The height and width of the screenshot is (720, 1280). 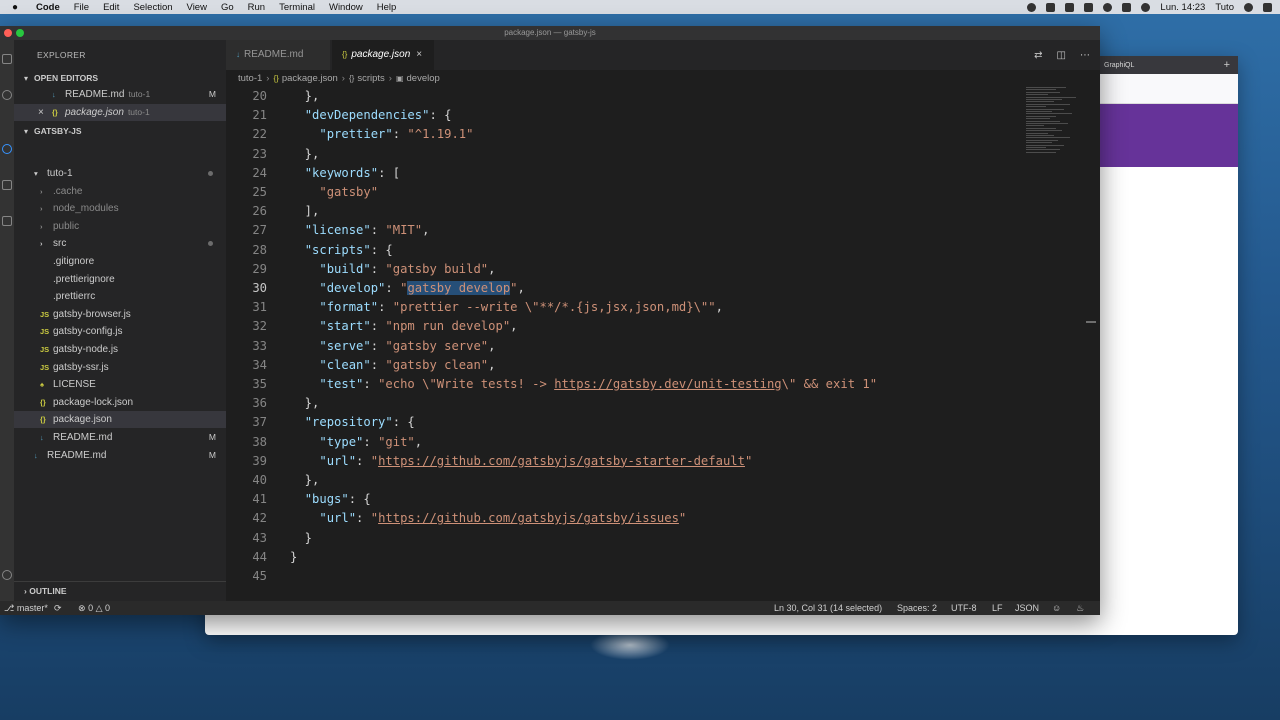 What do you see at coordinates (1227, 65) in the screenshot?
I see `new-tab-icon: +` at bounding box center [1227, 65].